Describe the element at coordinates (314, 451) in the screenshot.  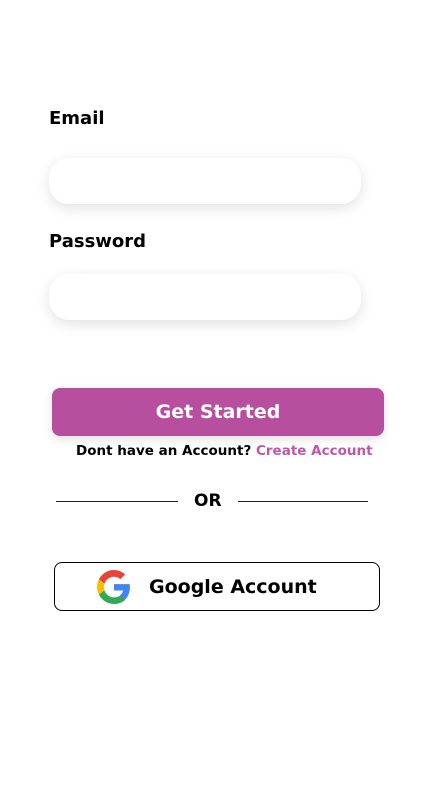
I see `create-account-link: Create Account` at that location.